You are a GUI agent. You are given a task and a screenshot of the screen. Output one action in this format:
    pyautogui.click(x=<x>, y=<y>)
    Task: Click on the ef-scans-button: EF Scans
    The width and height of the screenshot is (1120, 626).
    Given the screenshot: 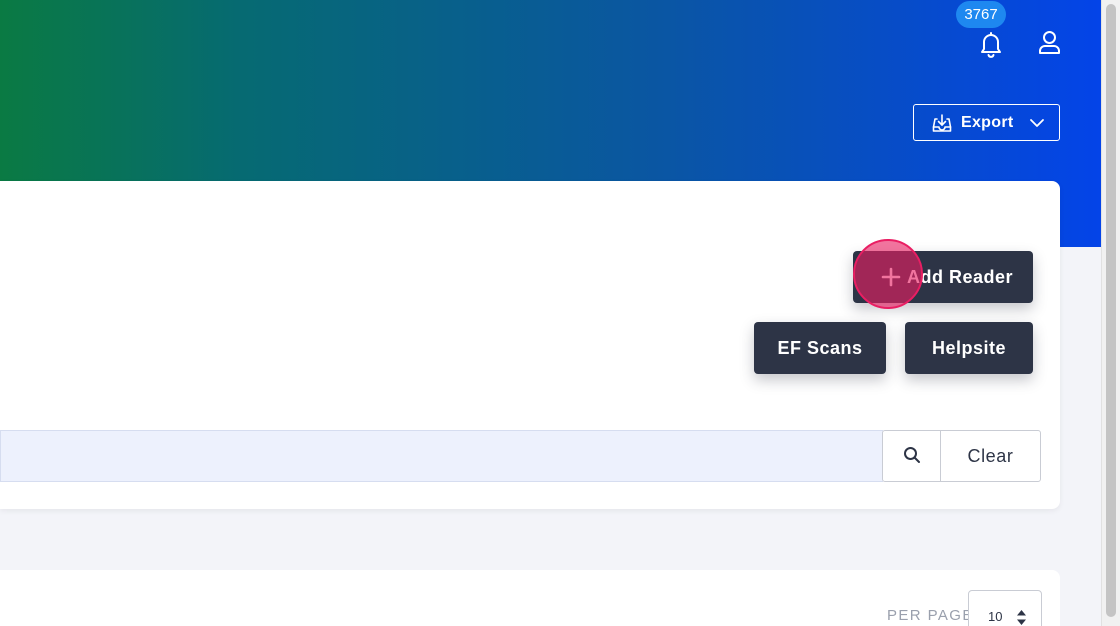 What is the action you would take?
    pyautogui.click(x=820, y=348)
    